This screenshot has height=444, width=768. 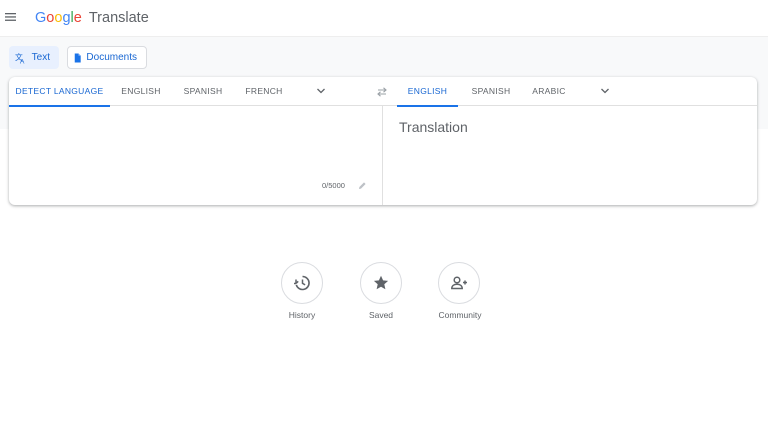 I want to click on logo-letter: e, so click(x=77, y=18).